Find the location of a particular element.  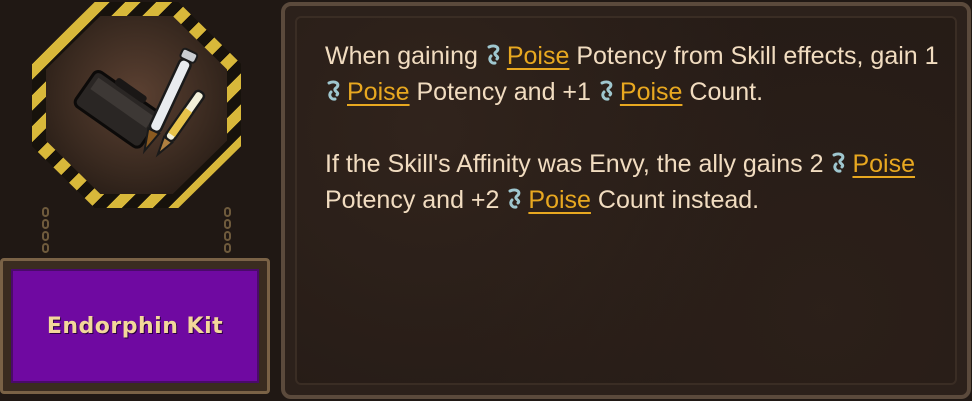

item-icon-background is located at coordinates (136, 105).